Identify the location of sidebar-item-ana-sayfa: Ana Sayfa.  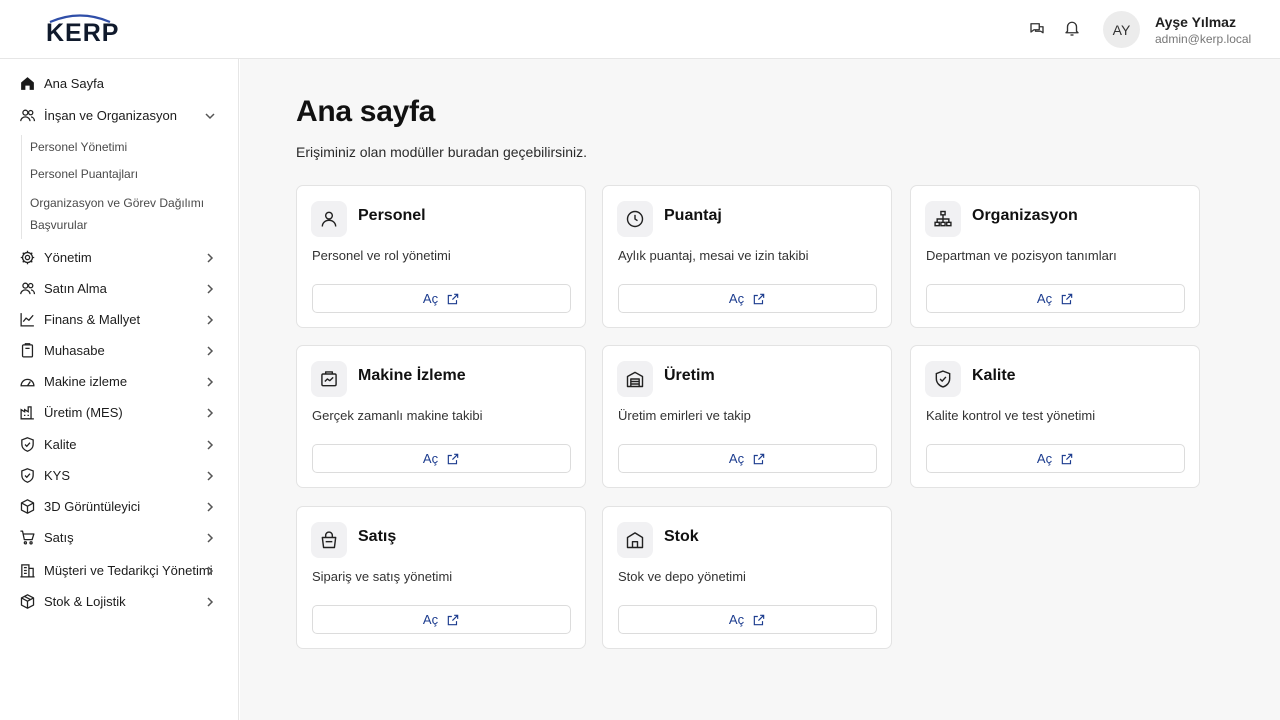
(119, 83).